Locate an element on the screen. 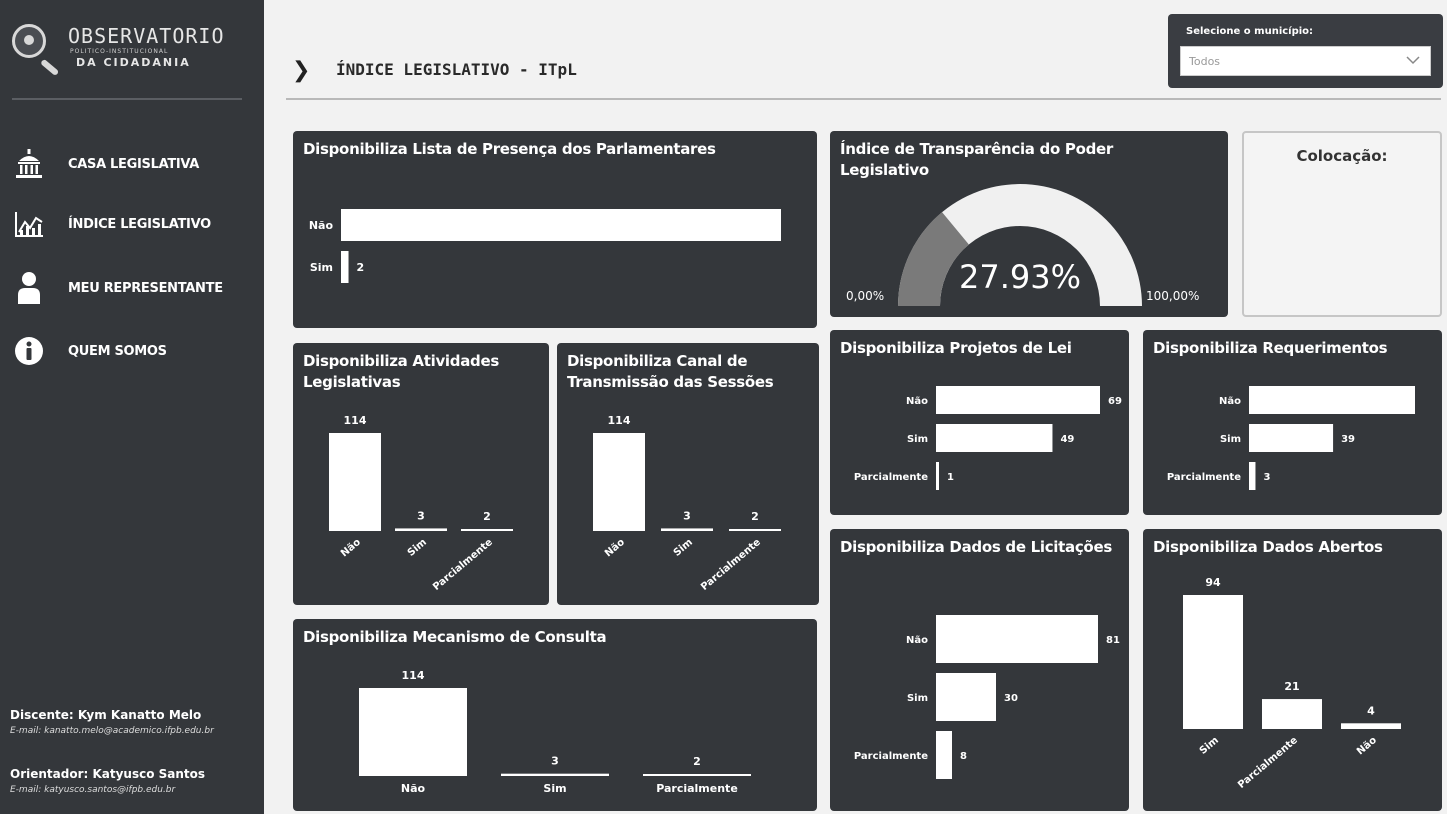 The width and height of the screenshot is (1447, 814). municipality-filter: Selecione o município: Todos is located at coordinates (1305, 51).